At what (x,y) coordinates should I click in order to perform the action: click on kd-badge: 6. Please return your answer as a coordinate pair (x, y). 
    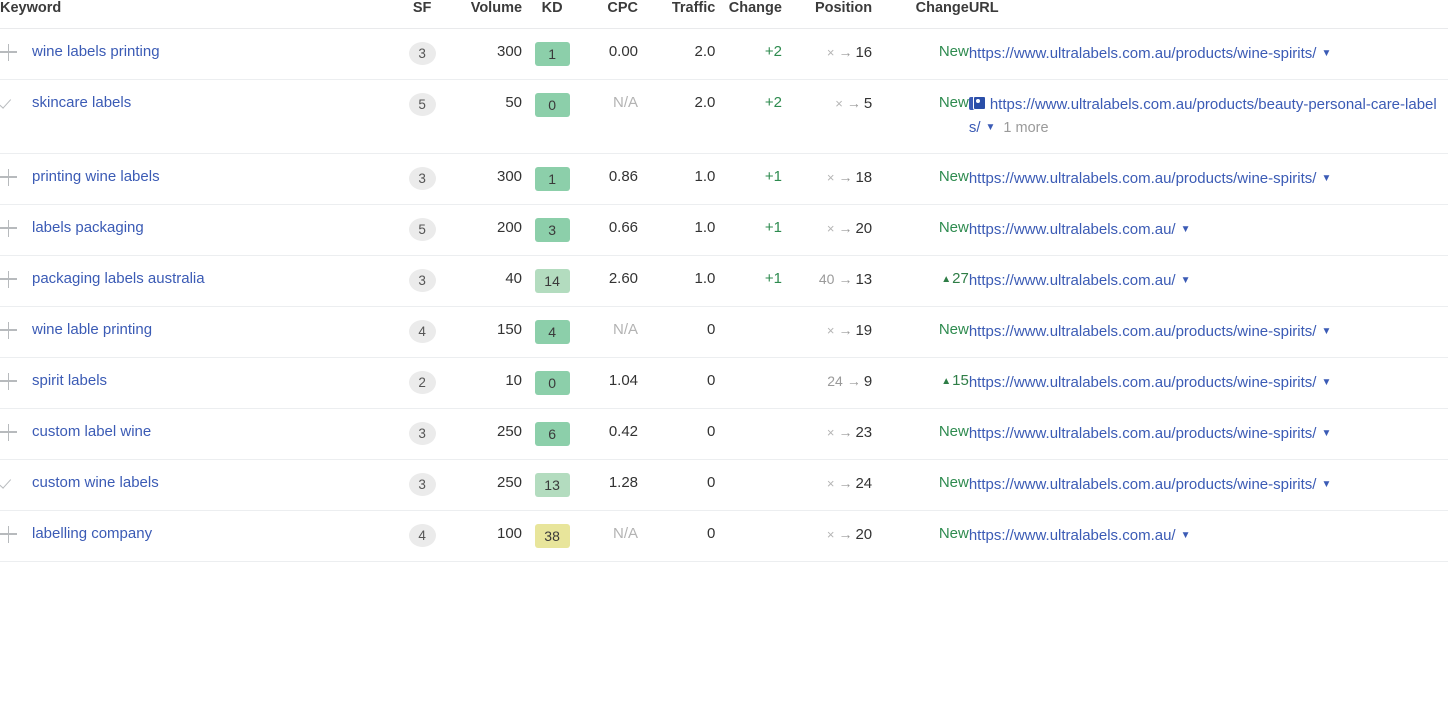
    Looking at the image, I should click on (552, 434).